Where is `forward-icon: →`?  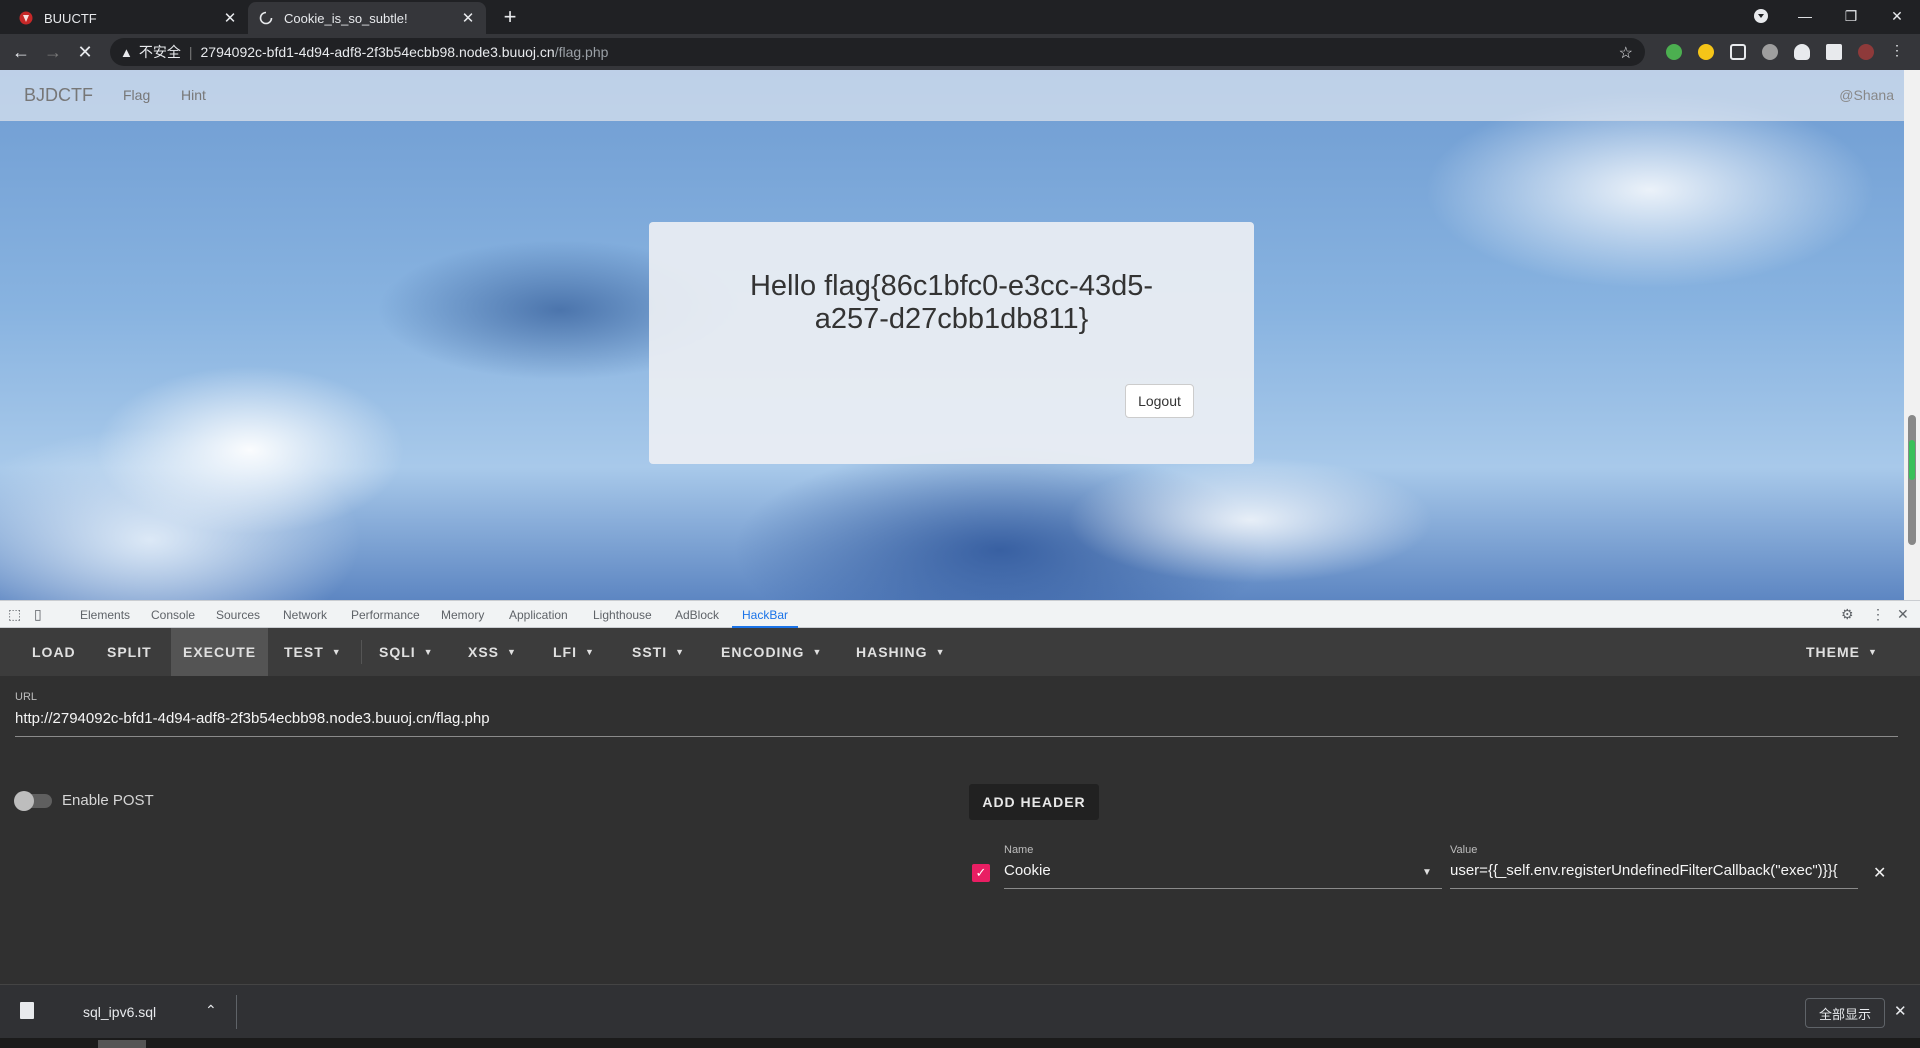
forward-icon: → is located at coordinates (53, 52).